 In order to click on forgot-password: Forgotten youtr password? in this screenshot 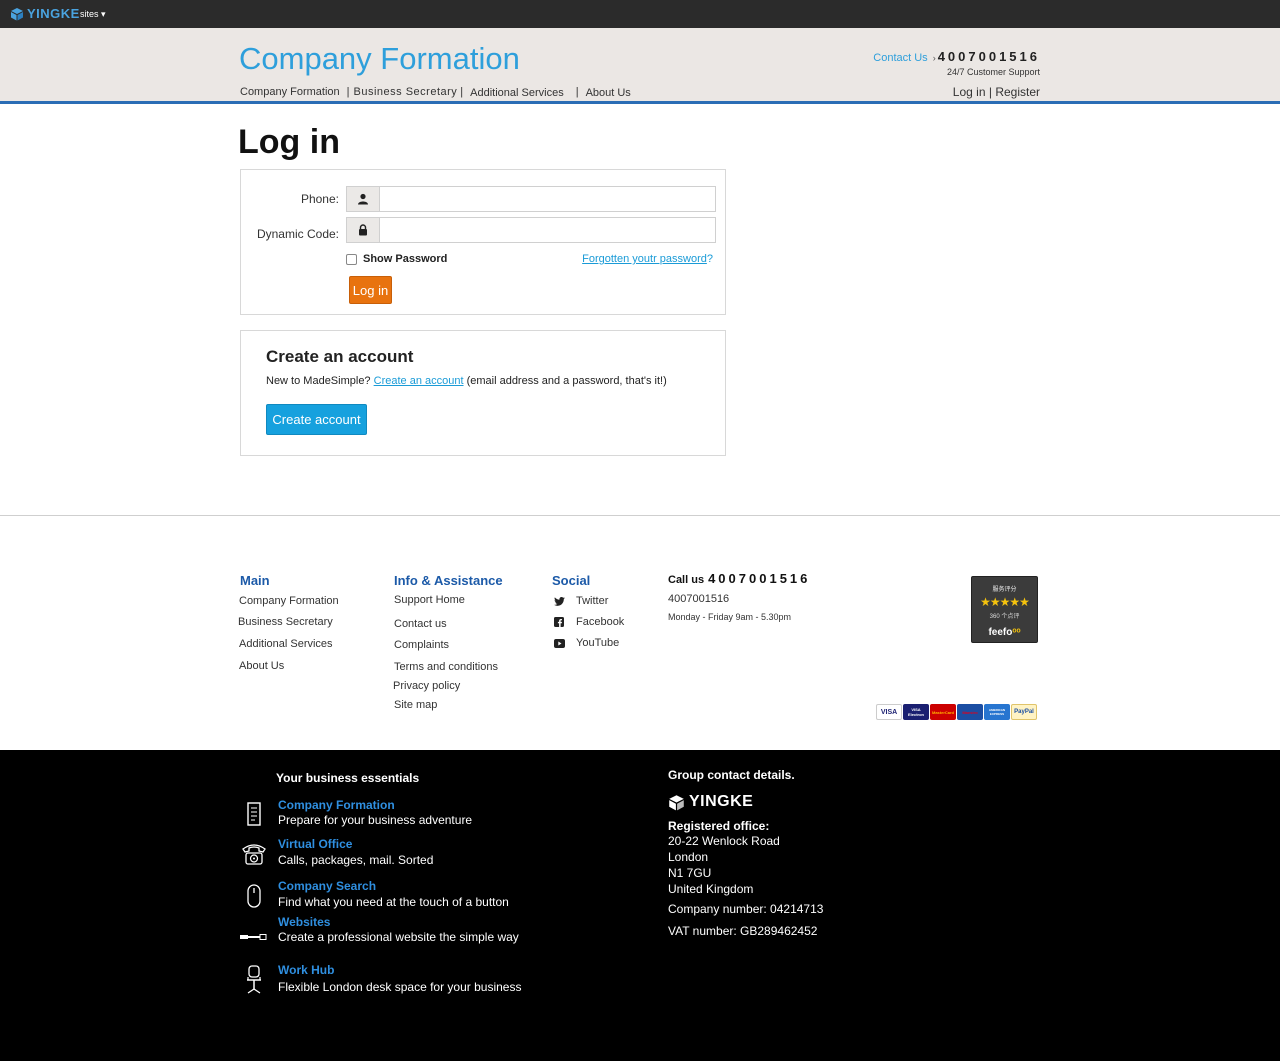, I will do `click(647, 259)`.